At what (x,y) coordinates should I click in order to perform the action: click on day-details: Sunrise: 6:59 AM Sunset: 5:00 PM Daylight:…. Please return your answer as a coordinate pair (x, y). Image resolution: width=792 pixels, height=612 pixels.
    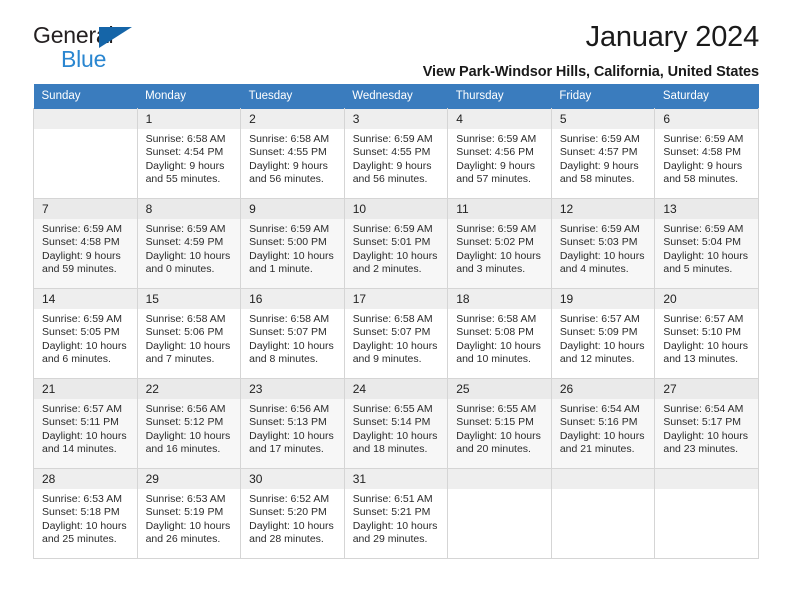
    Looking at the image, I should click on (292, 248).